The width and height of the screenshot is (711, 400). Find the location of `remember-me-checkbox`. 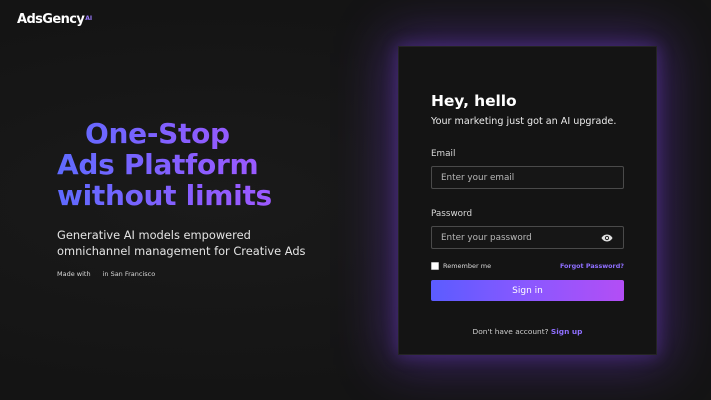

remember-me-checkbox is located at coordinates (435, 266).